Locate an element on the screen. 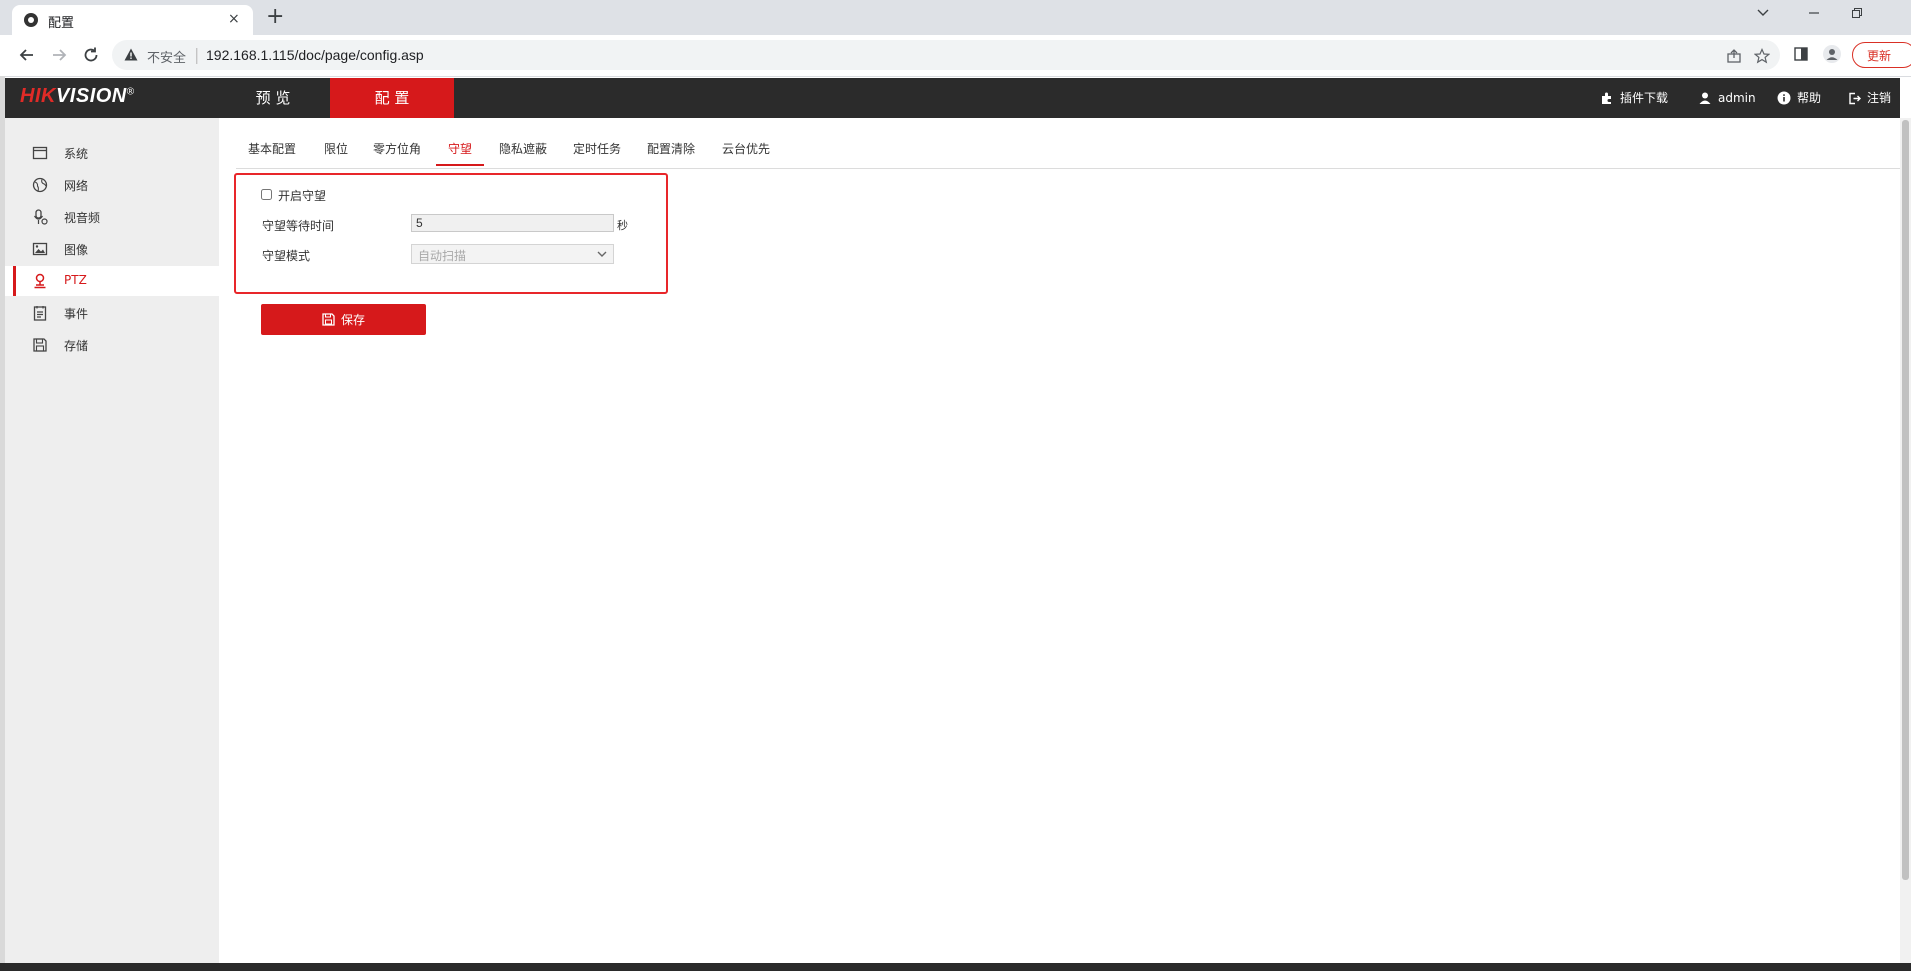 This screenshot has width=1911, height=971. reload-icon is located at coordinates (91, 55).